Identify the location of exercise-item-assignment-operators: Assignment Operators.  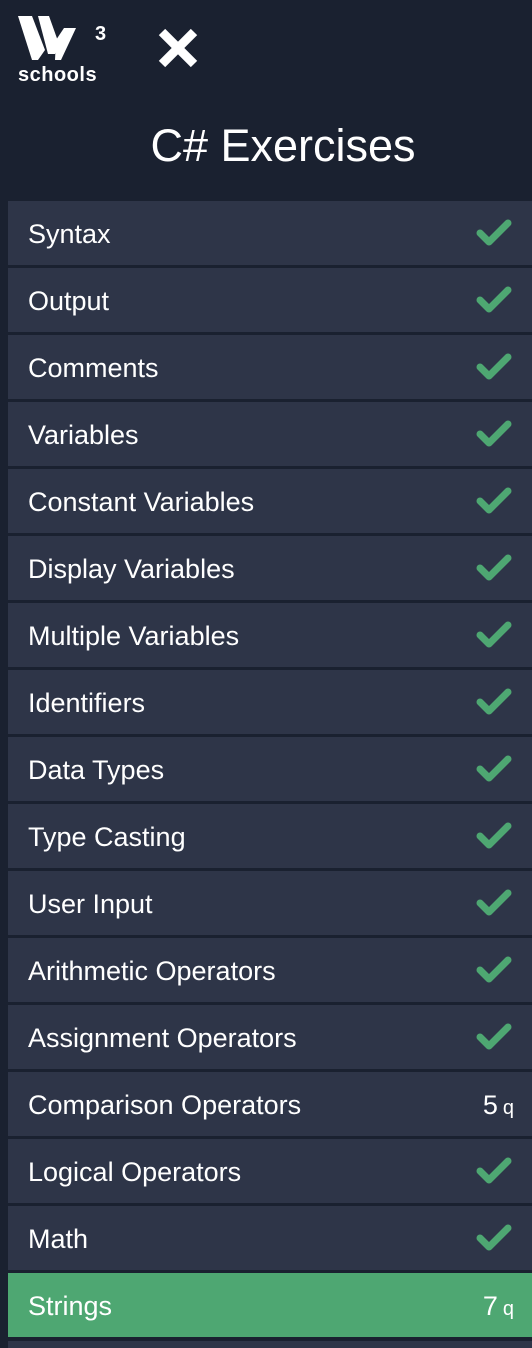
(270, 1037).